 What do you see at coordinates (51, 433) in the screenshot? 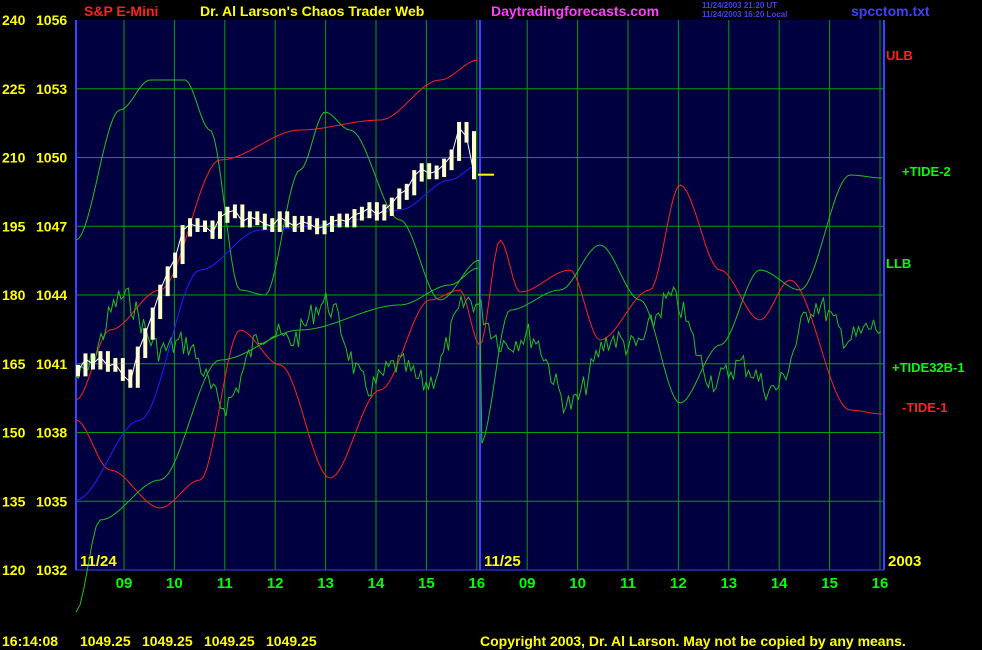
I see `y-label-price: 1038` at bounding box center [51, 433].